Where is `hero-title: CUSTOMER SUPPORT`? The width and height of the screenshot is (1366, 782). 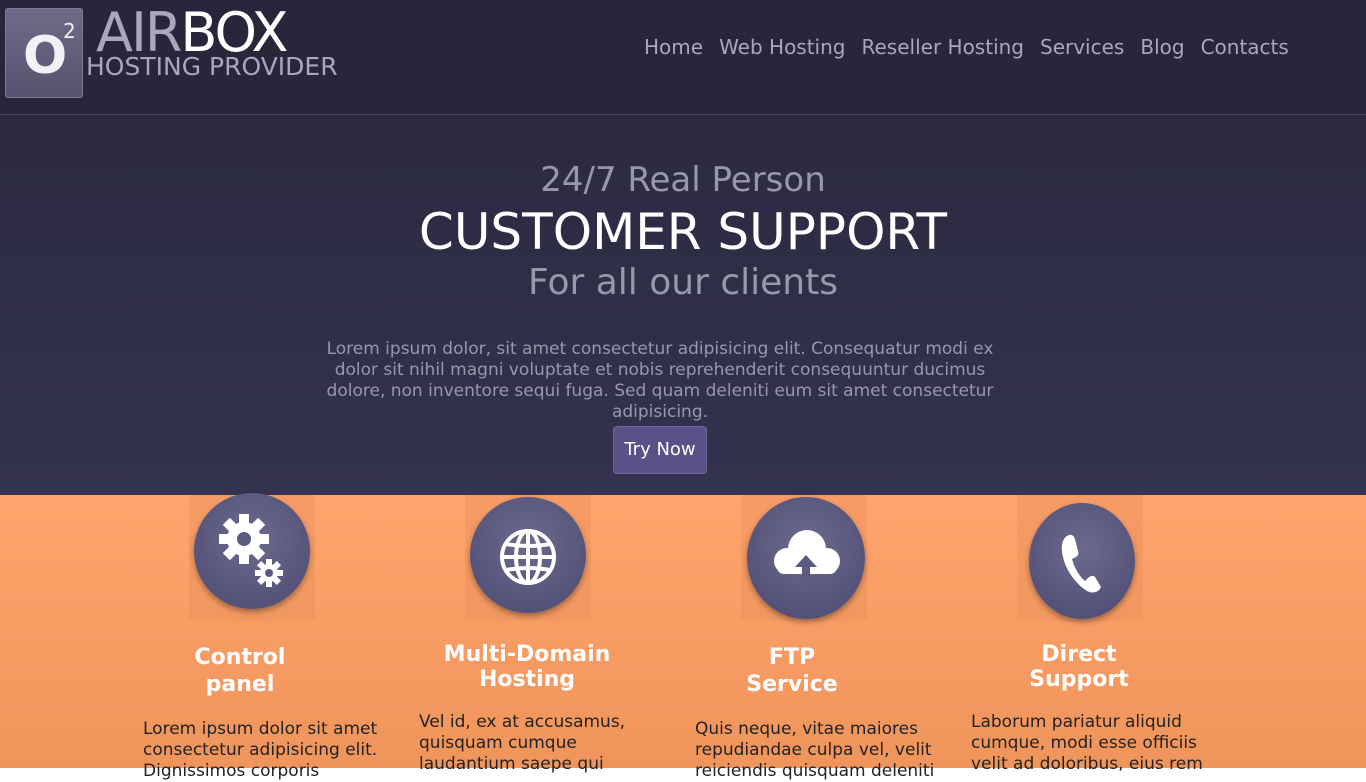 hero-title: CUSTOMER SUPPORT is located at coordinates (683, 232).